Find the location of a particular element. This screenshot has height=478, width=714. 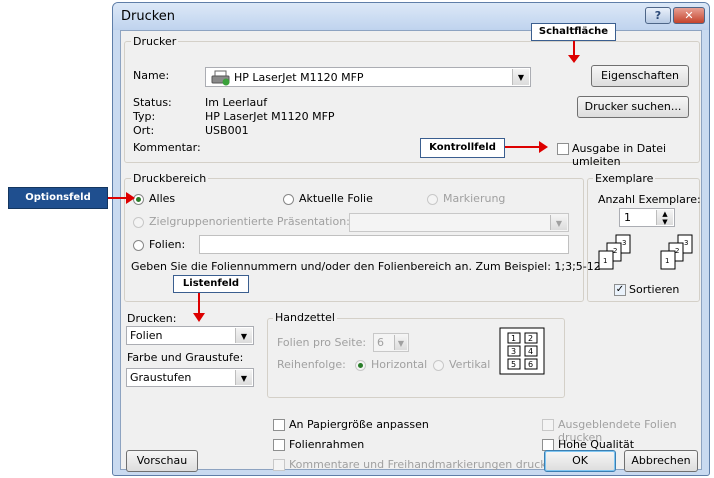

status-value: Im Leerlauf is located at coordinates (236, 102).